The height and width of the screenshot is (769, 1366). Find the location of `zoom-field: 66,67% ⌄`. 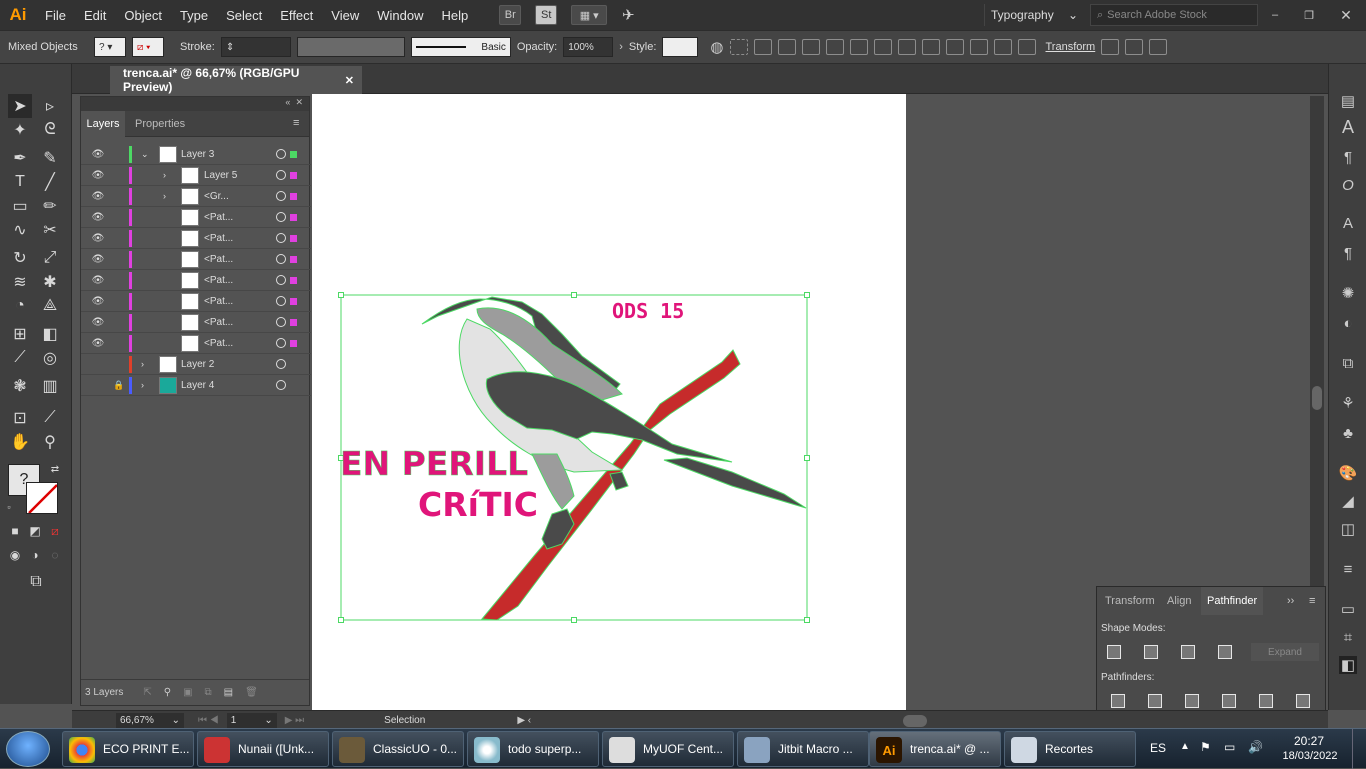

zoom-field: 66,67% ⌄ is located at coordinates (150, 720).